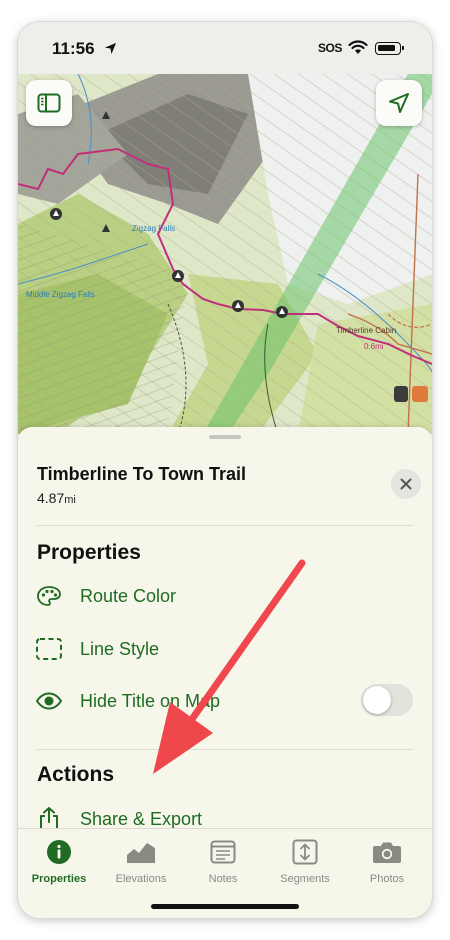  What do you see at coordinates (387, 852) in the screenshot?
I see `camera-icon` at bounding box center [387, 852].